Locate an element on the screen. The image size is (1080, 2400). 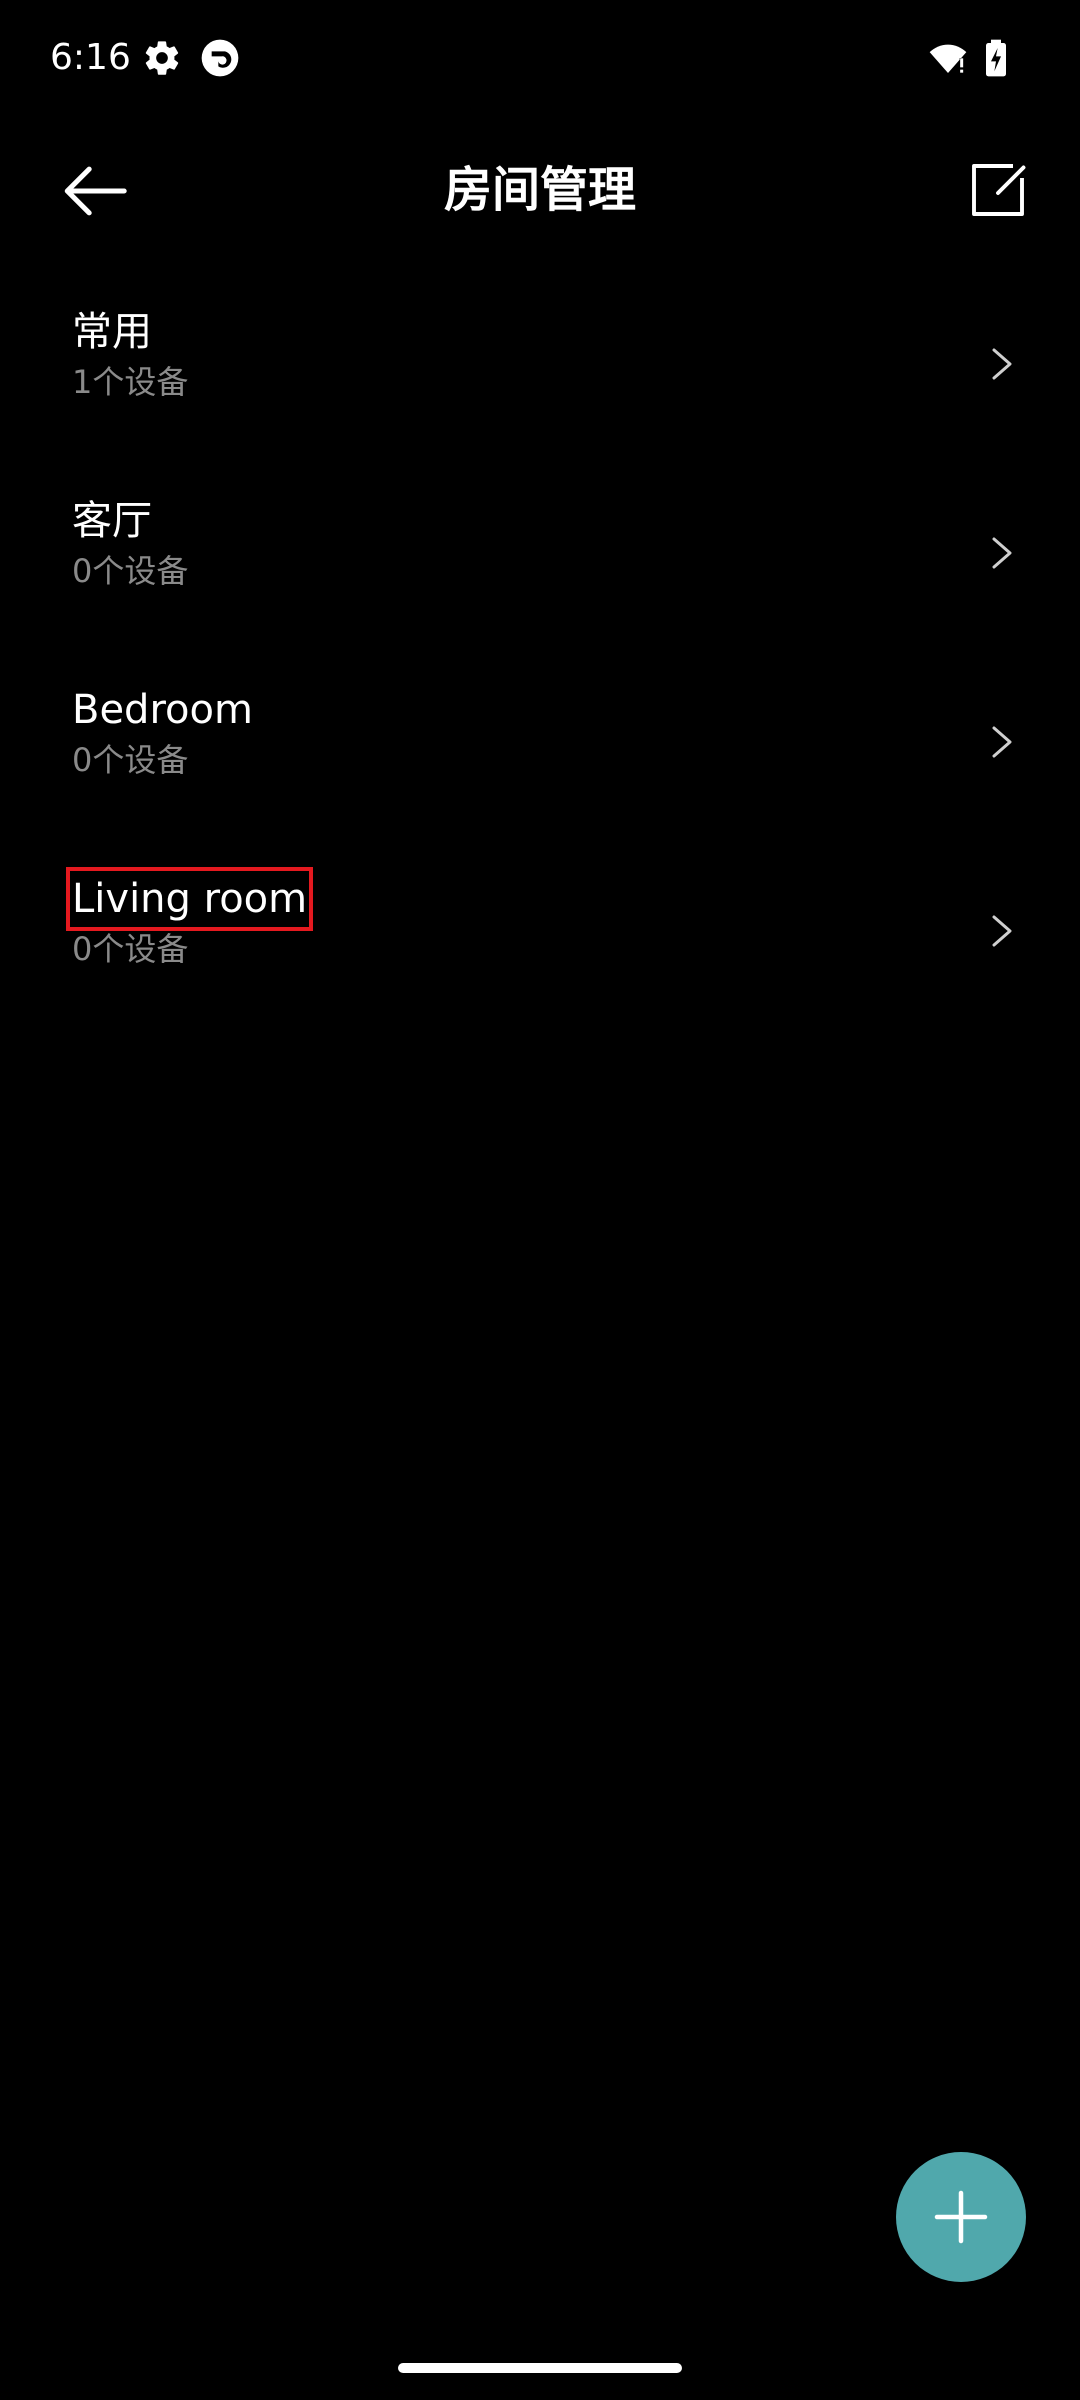
page-title: 房间管理 is located at coordinates (539, 190).